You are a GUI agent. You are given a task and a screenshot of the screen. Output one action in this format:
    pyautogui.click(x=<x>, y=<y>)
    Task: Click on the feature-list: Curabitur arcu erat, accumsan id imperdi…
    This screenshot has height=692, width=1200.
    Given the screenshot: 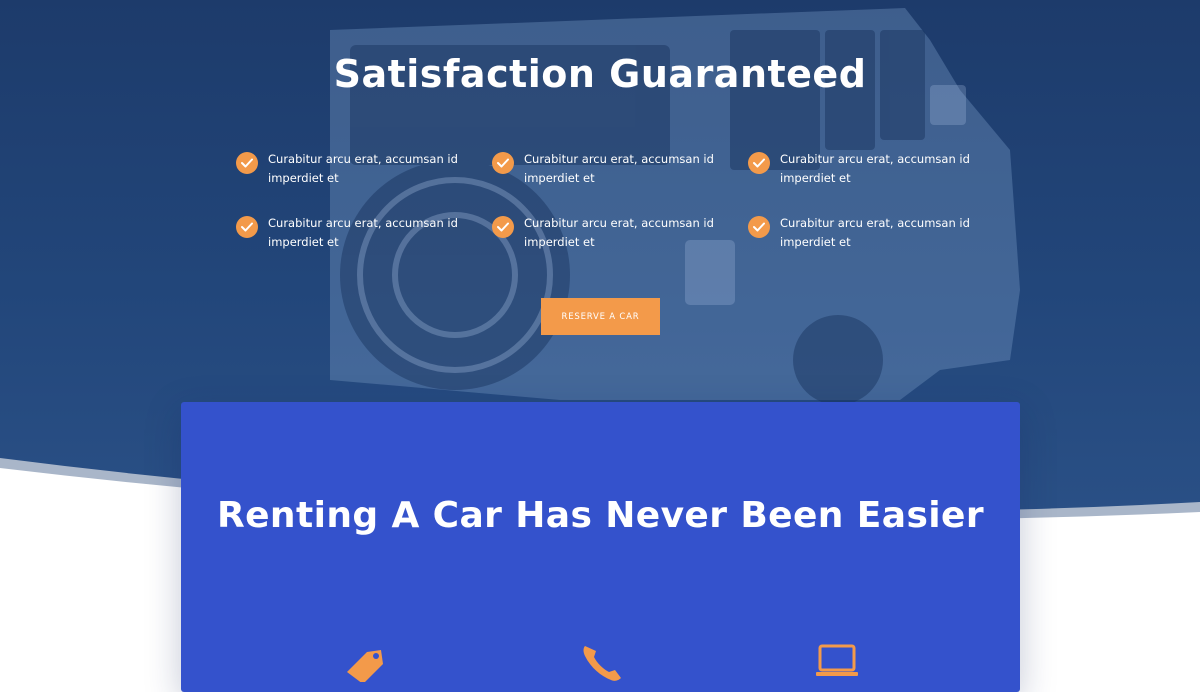 What is the action you would take?
    pyautogui.click(x=616, y=201)
    